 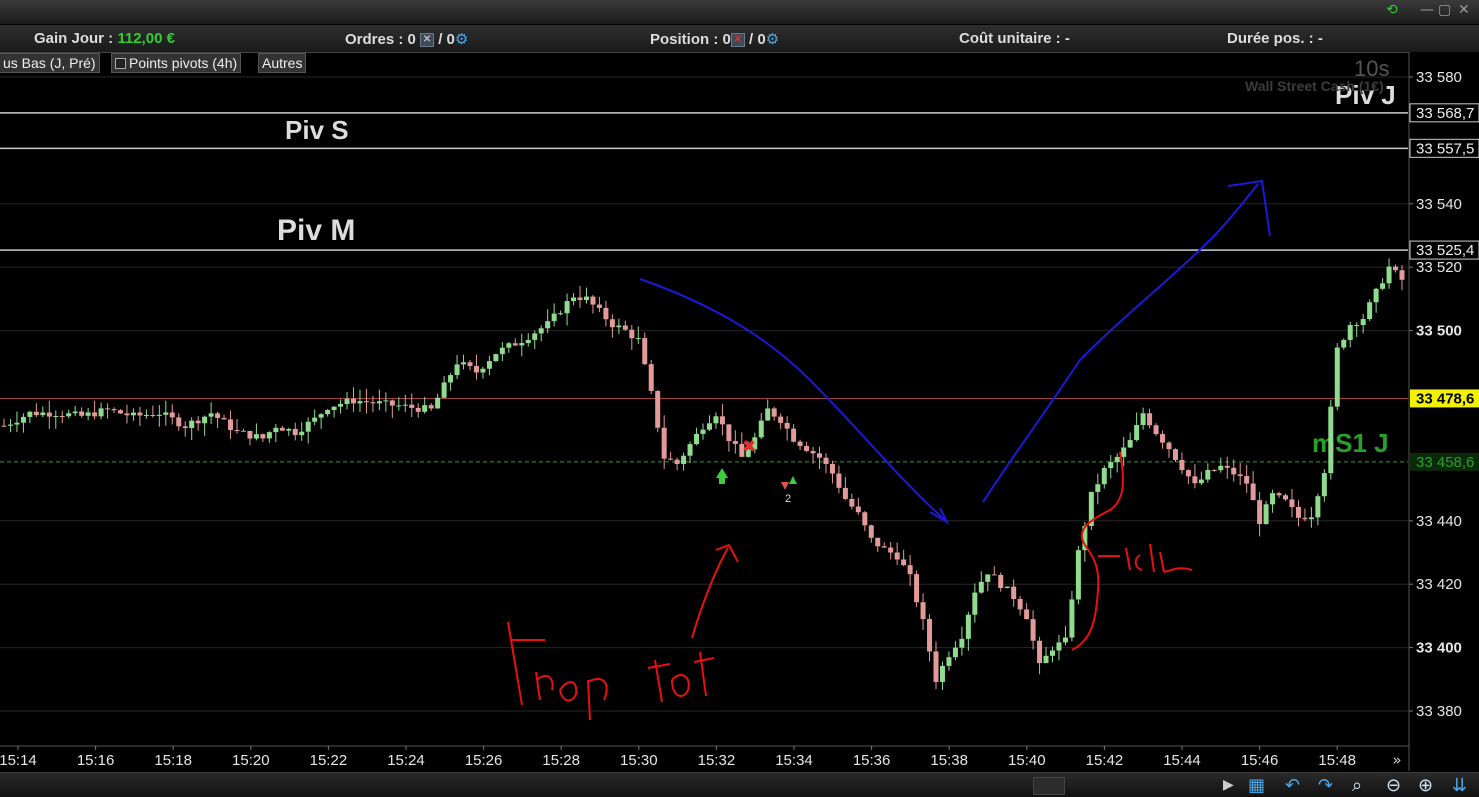 I want to click on y-tick-label: 33 500, so click(x=1439, y=331).